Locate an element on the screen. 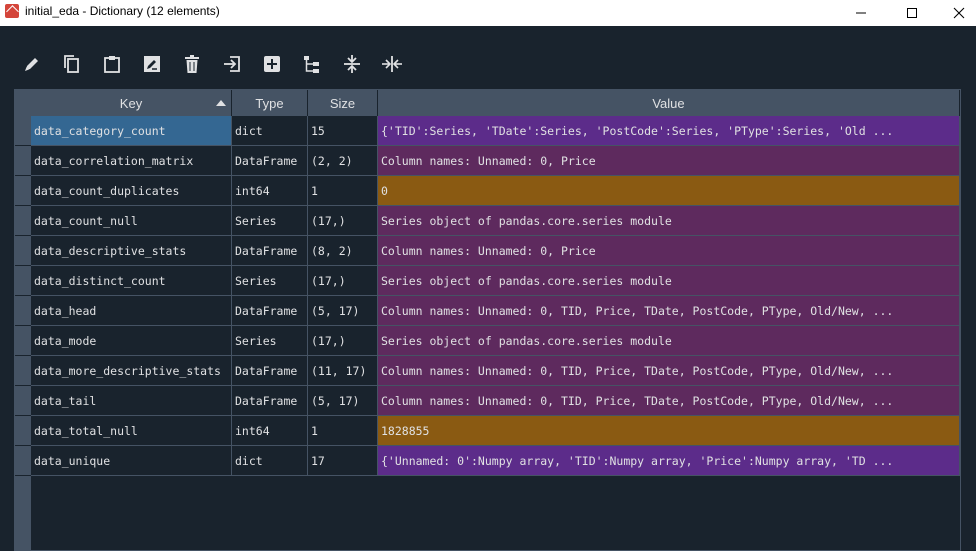  insert-button is located at coordinates (232, 64).